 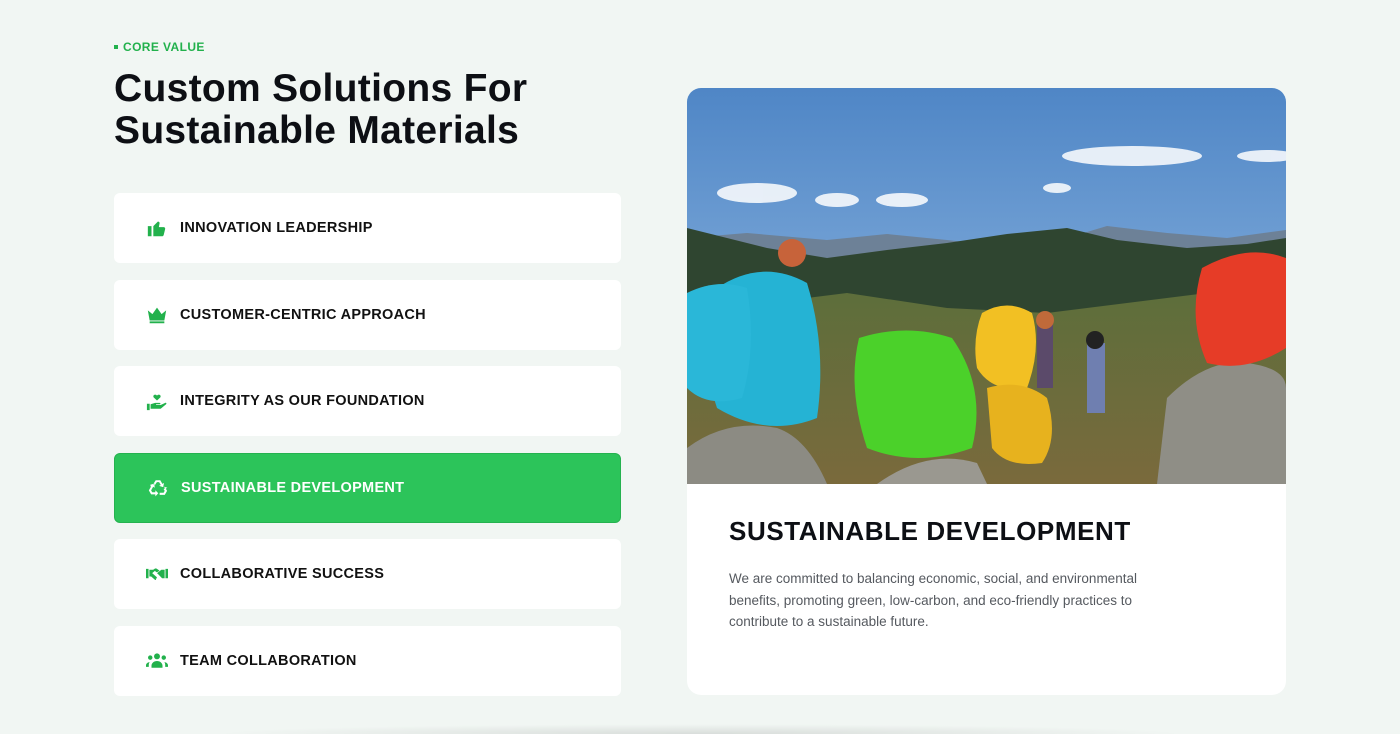 What do you see at coordinates (158, 488) in the screenshot?
I see `recycle-icon` at bounding box center [158, 488].